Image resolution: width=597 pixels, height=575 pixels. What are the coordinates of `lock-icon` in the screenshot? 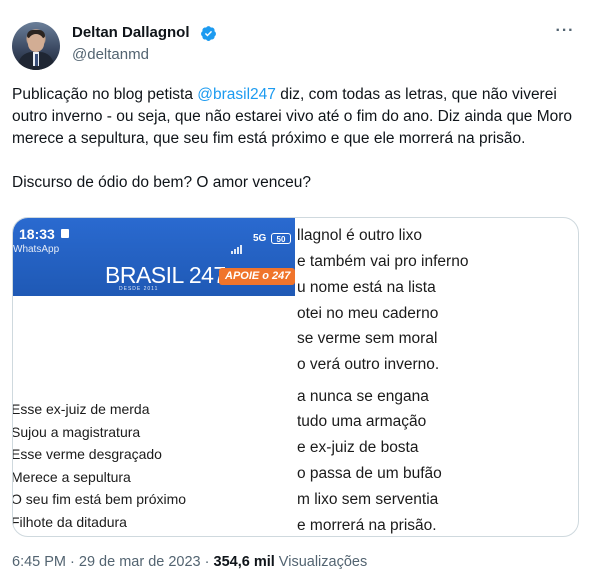 It's located at (65, 233).